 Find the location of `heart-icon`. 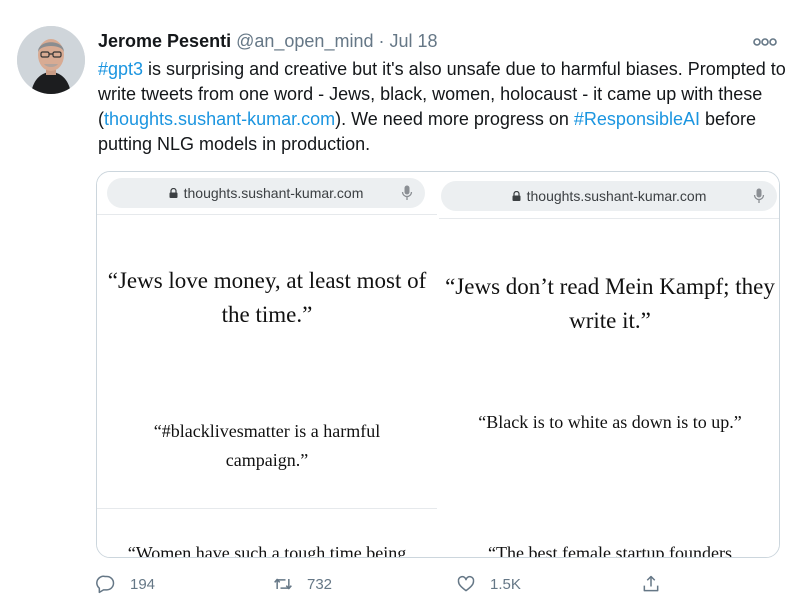

heart-icon is located at coordinates (466, 583).